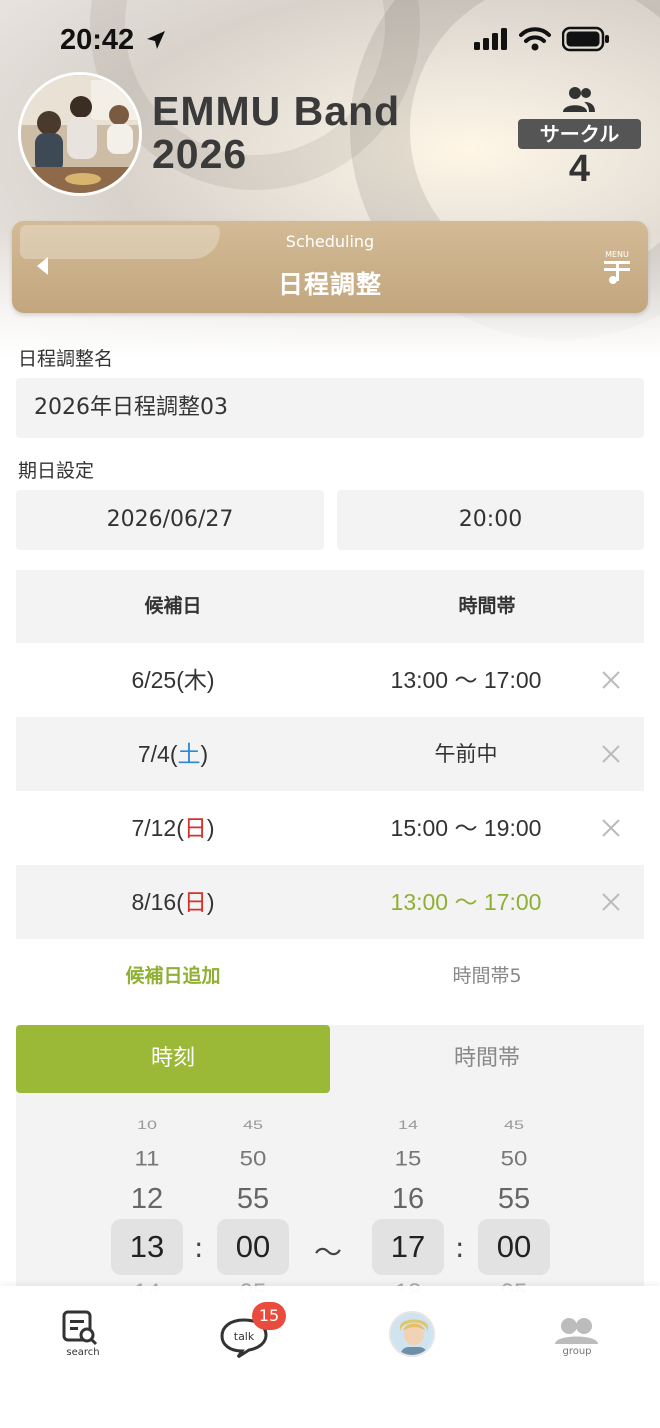  What do you see at coordinates (276, 111) in the screenshot?
I see `band-name-line1: EMMU Band` at bounding box center [276, 111].